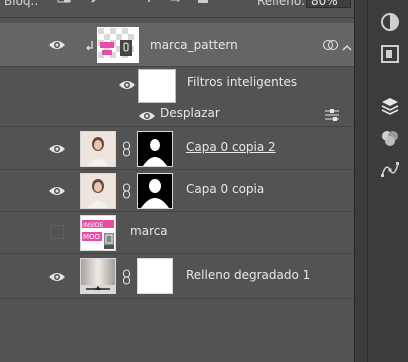 This screenshot has width=408, height=362. What do you see at coordinates (332, 115) in the screenshot?
I see `filter-blending-options-icon` at bounding box center [332, 115].